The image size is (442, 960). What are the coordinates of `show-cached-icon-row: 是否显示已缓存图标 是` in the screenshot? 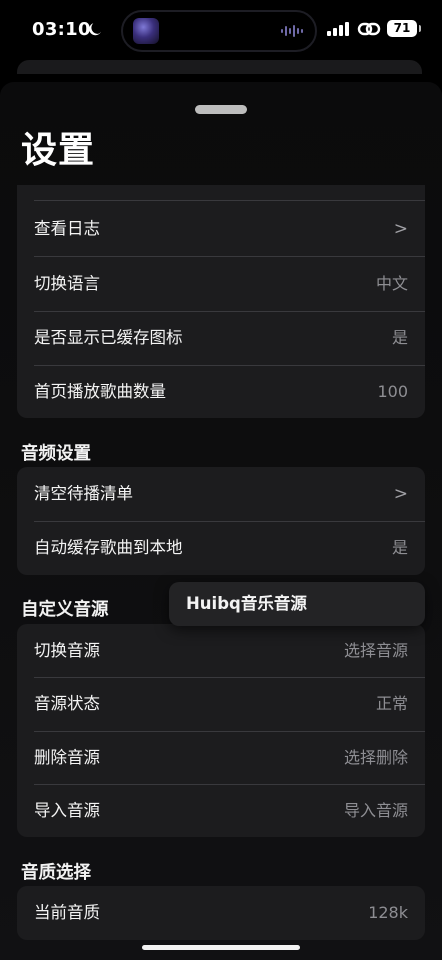 It's located at (221, 338).